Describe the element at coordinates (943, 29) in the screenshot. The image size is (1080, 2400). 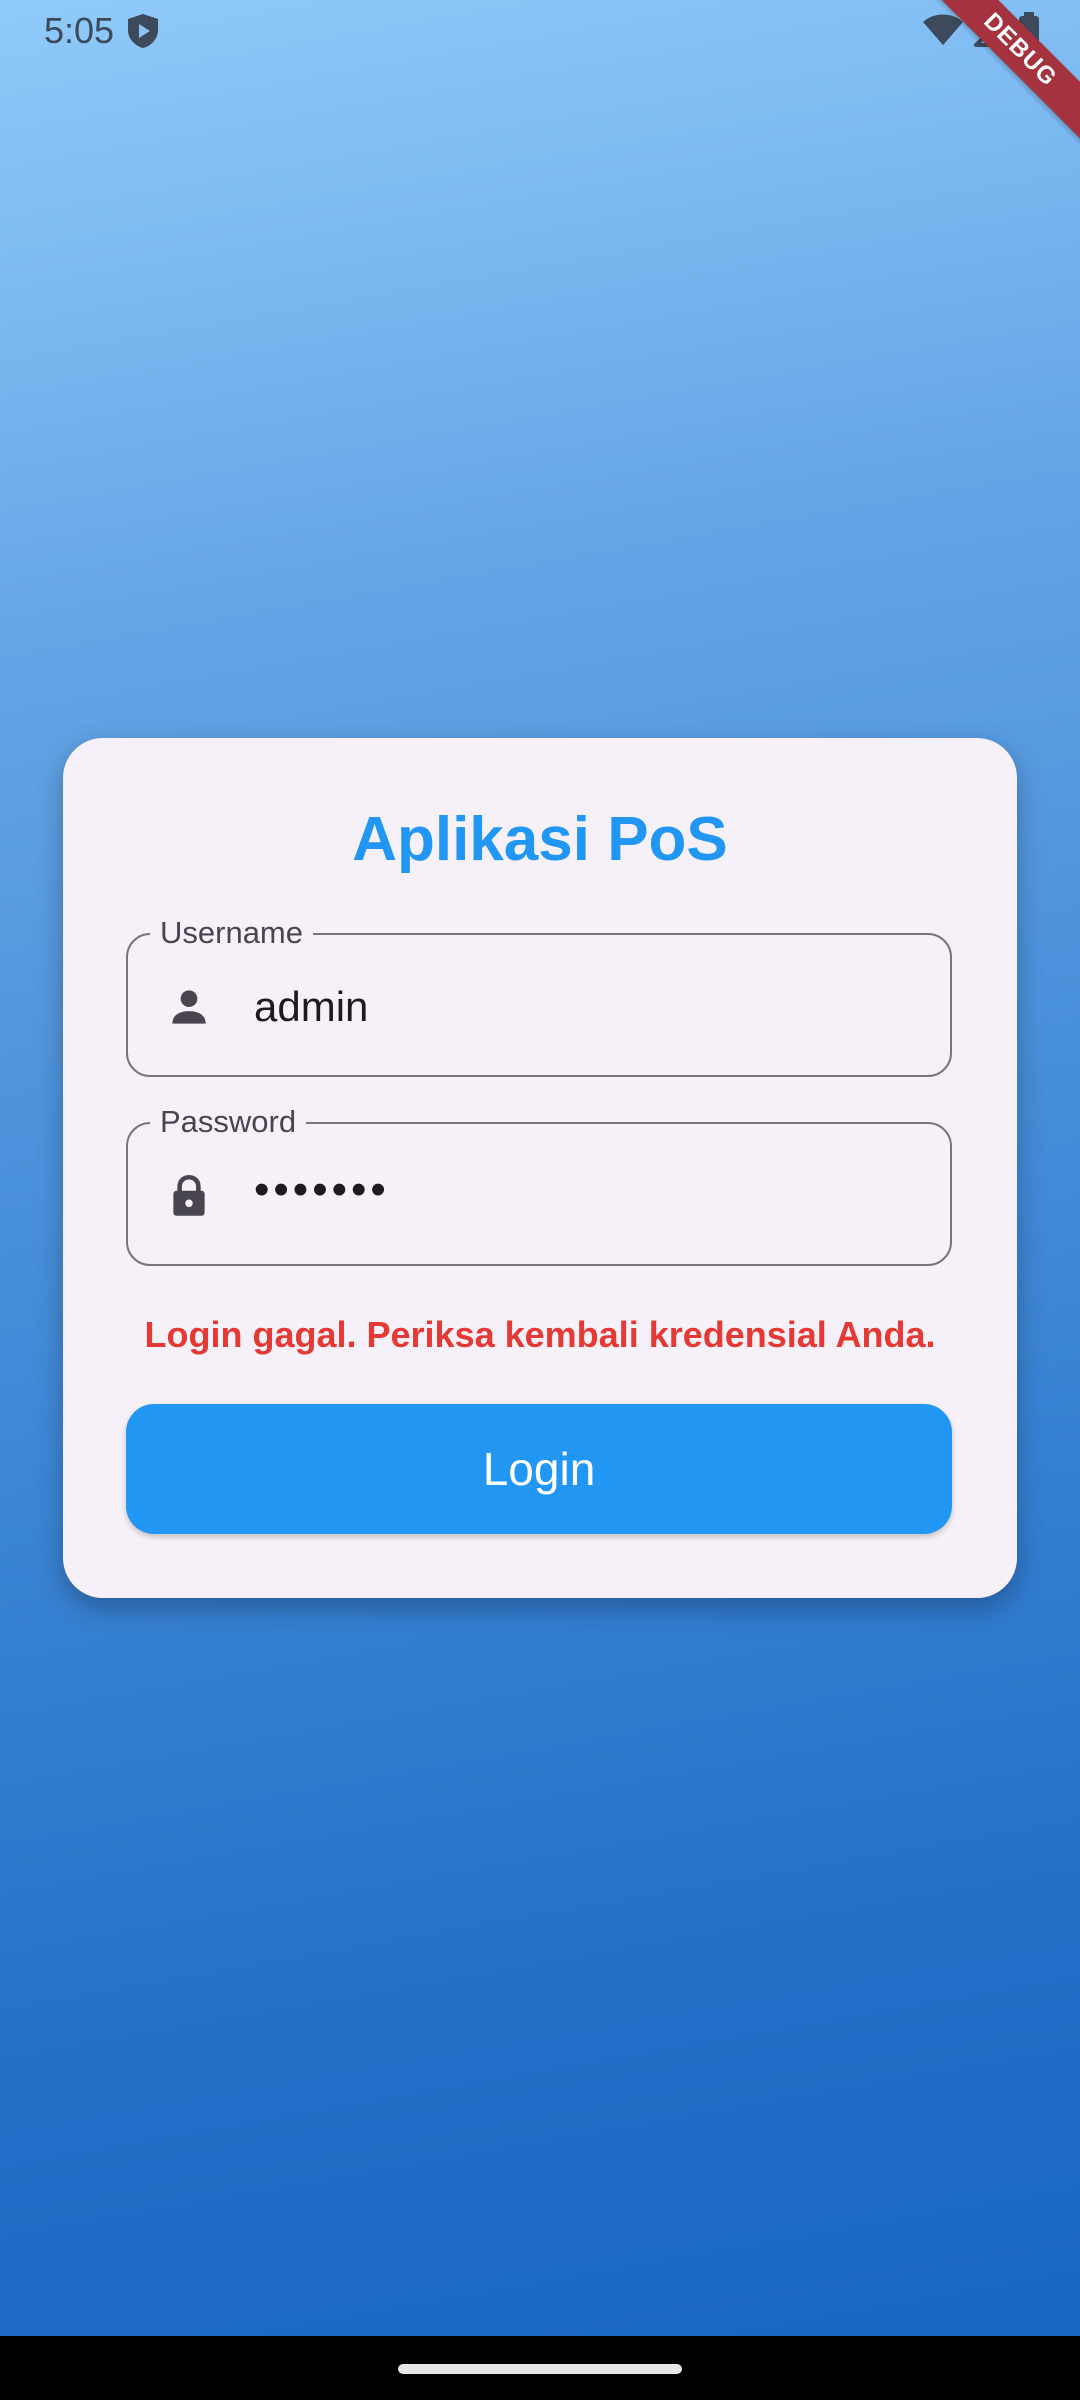
I see `wifi-icon` at that location.